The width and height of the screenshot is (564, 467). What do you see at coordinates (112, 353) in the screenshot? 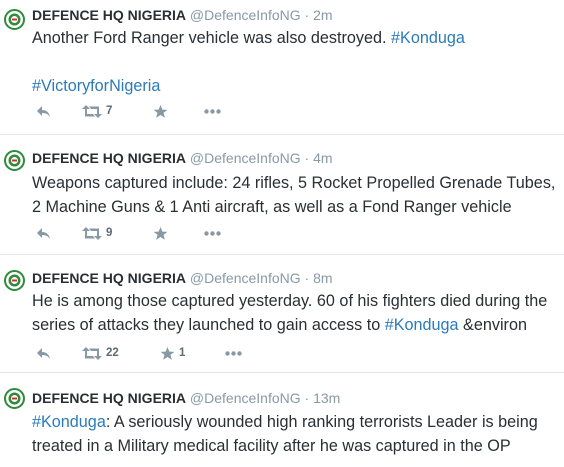
I see `retweet-count: 22` at bounding box center [112, 353].